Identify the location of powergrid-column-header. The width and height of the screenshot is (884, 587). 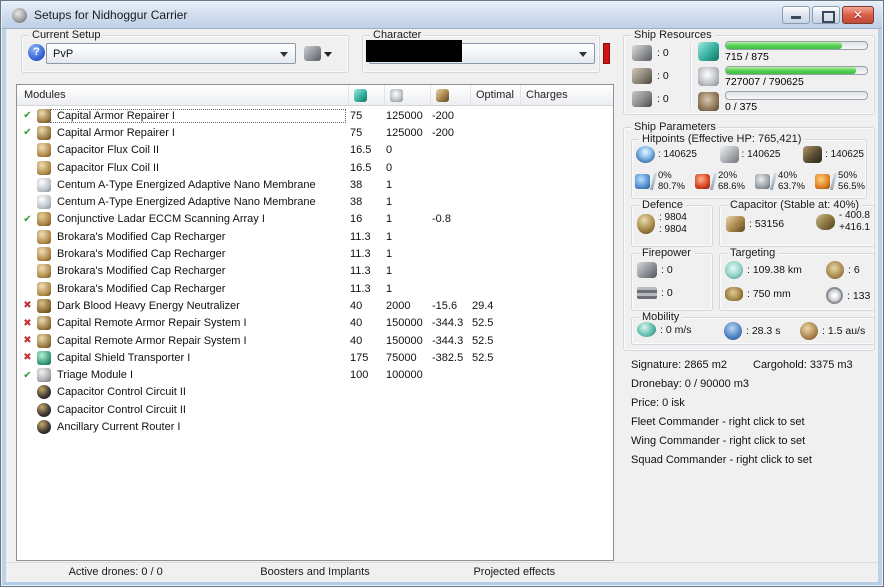
(408, 95).